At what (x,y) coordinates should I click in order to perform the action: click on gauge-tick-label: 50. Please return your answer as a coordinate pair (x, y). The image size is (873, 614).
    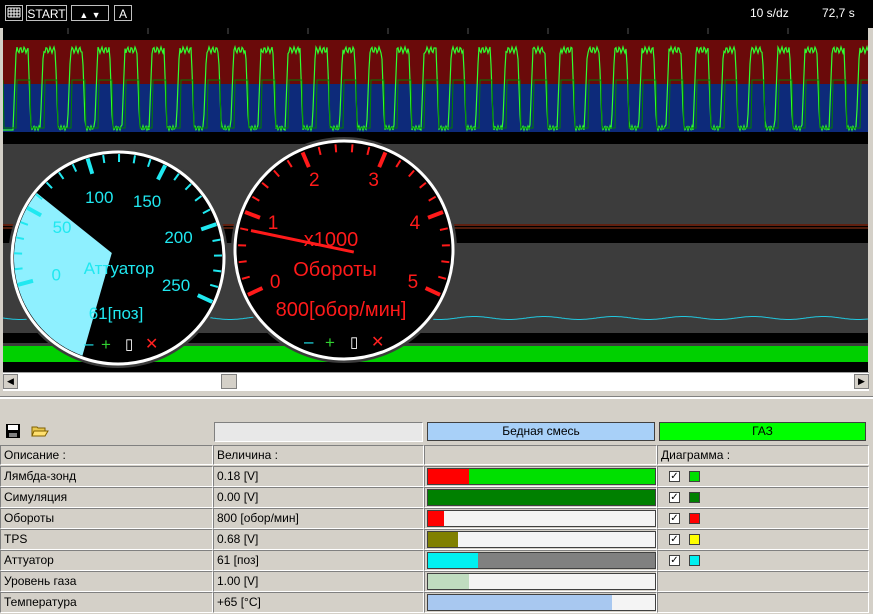
    Looking at the image, I should click on (62, 227).